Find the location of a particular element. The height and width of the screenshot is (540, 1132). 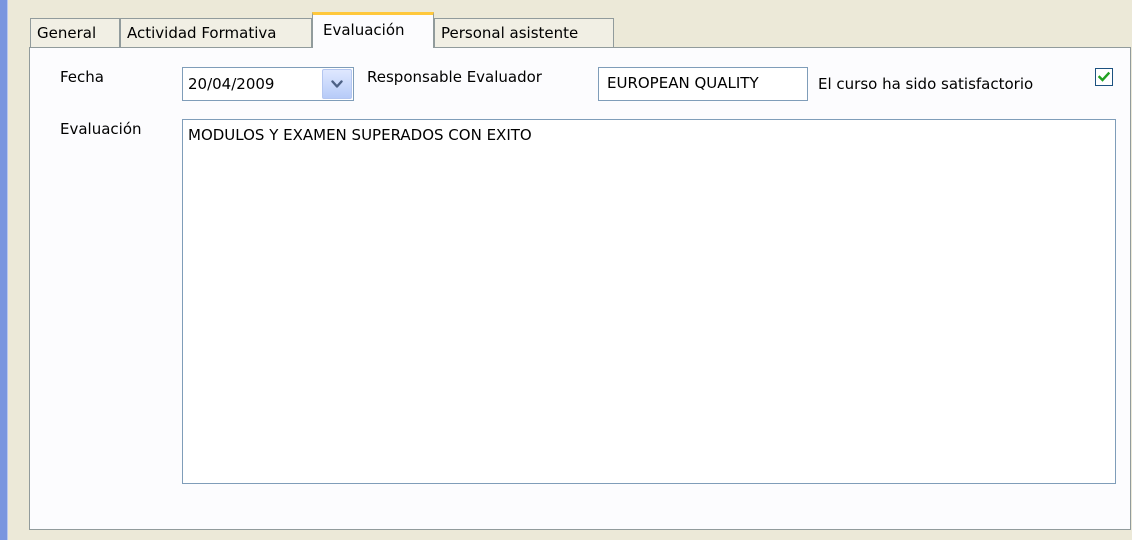

curso-satisfactorio-label: El curso ha sido satisfactorio is located at coordinates (926, 84).